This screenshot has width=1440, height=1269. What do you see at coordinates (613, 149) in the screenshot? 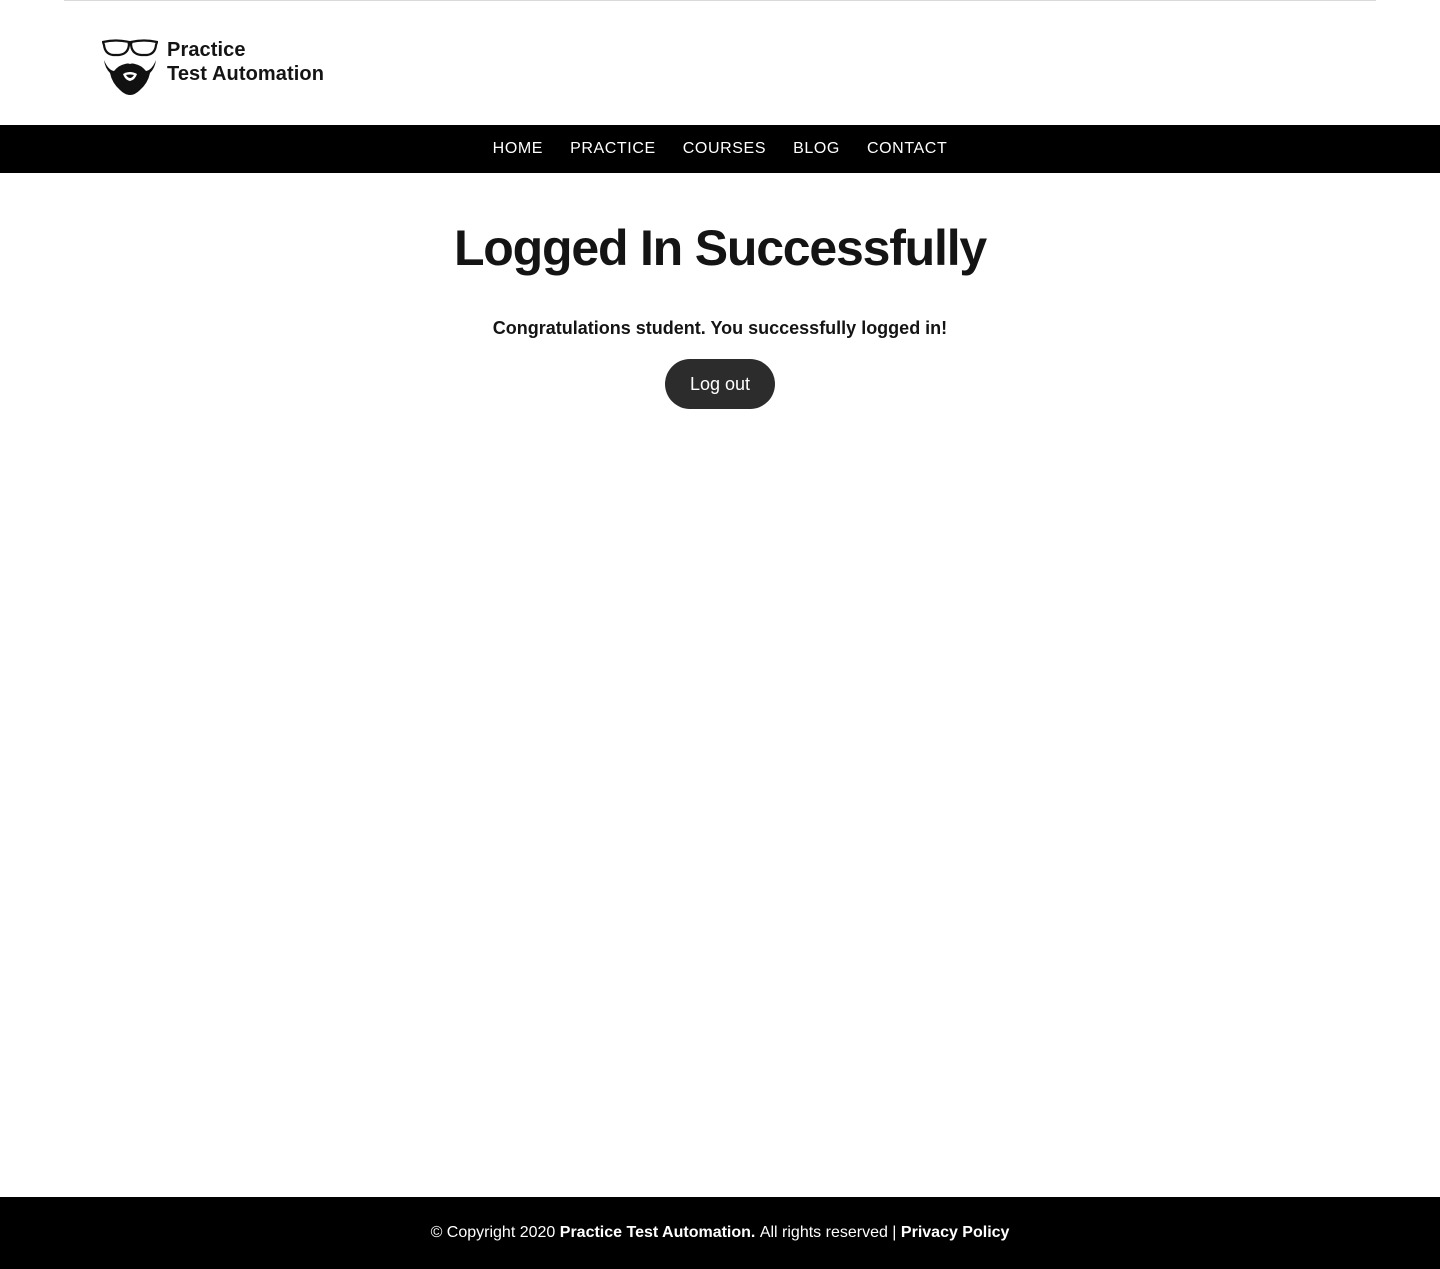
I see `nav-item-practice: PRACTICE` at bounding box center [613, 149].